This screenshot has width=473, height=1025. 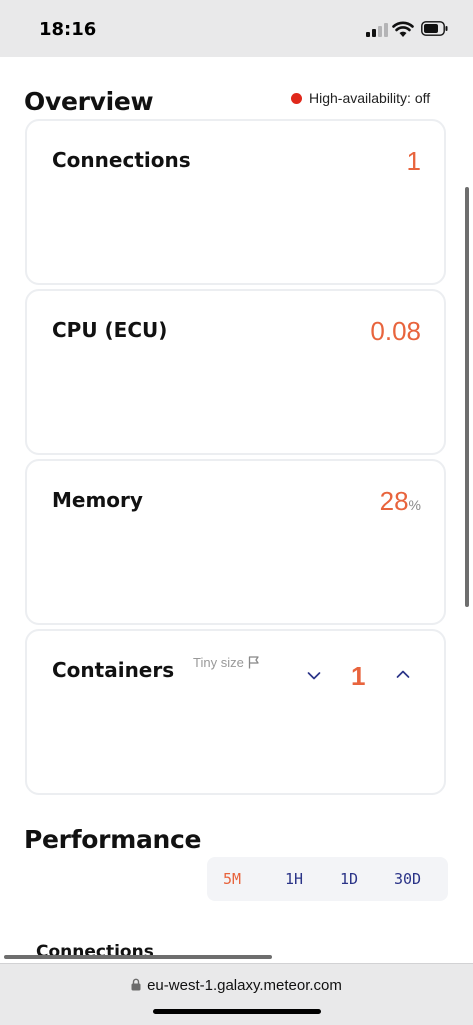 What do you see at coordinates (232, 879) in the screenshot?
I see `range-5m: 5M` at bounding box center [232, 879].